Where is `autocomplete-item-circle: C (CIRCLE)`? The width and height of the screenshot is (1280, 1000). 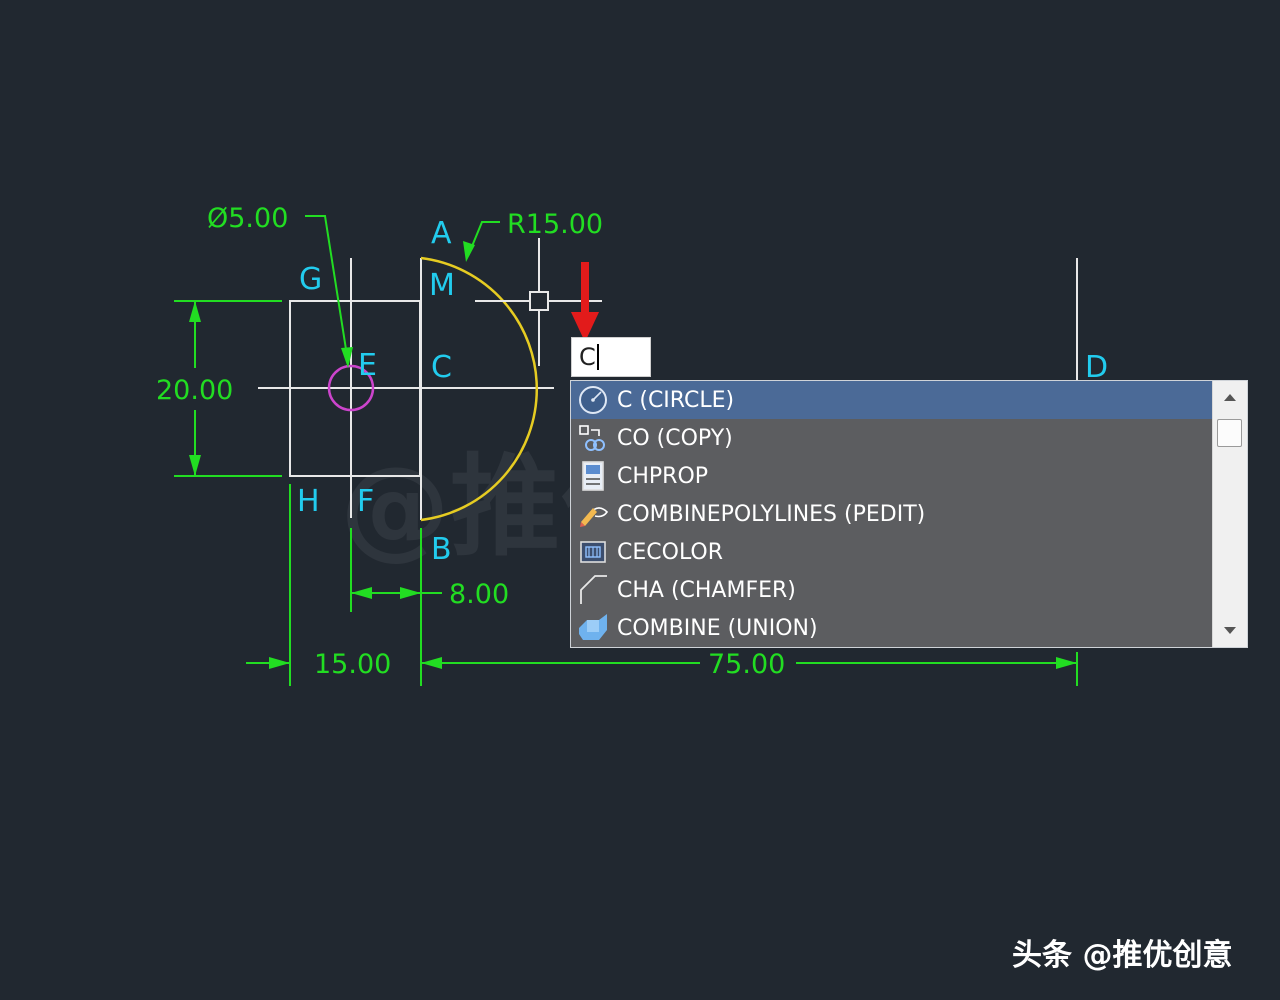 autocomplete-item-circle: C (CIRCLE) is located at coordinates (892, 400).